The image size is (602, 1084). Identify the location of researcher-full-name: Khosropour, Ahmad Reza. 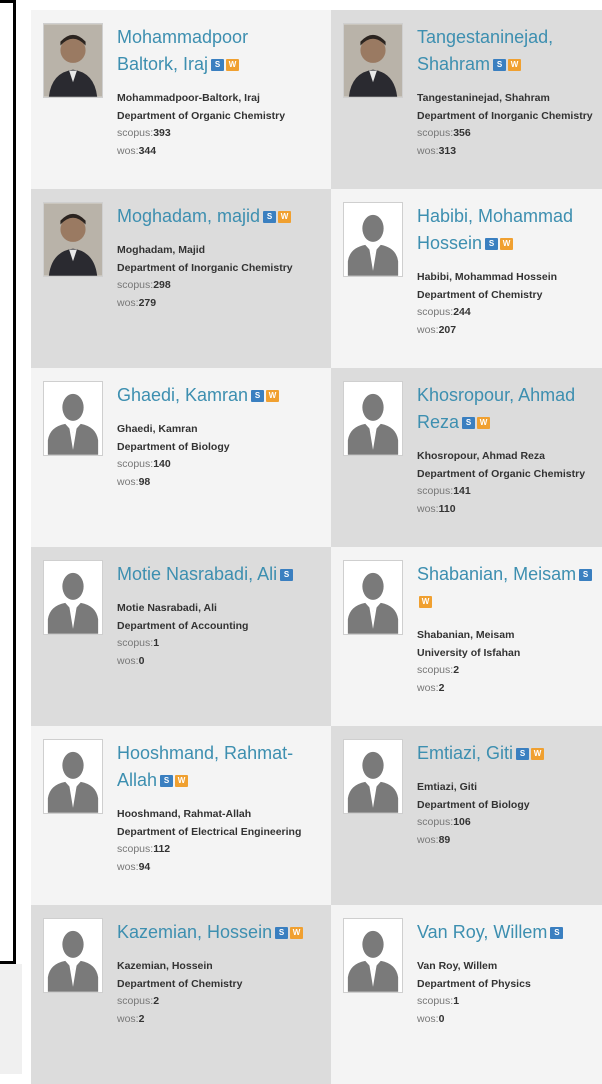
(481, 456).